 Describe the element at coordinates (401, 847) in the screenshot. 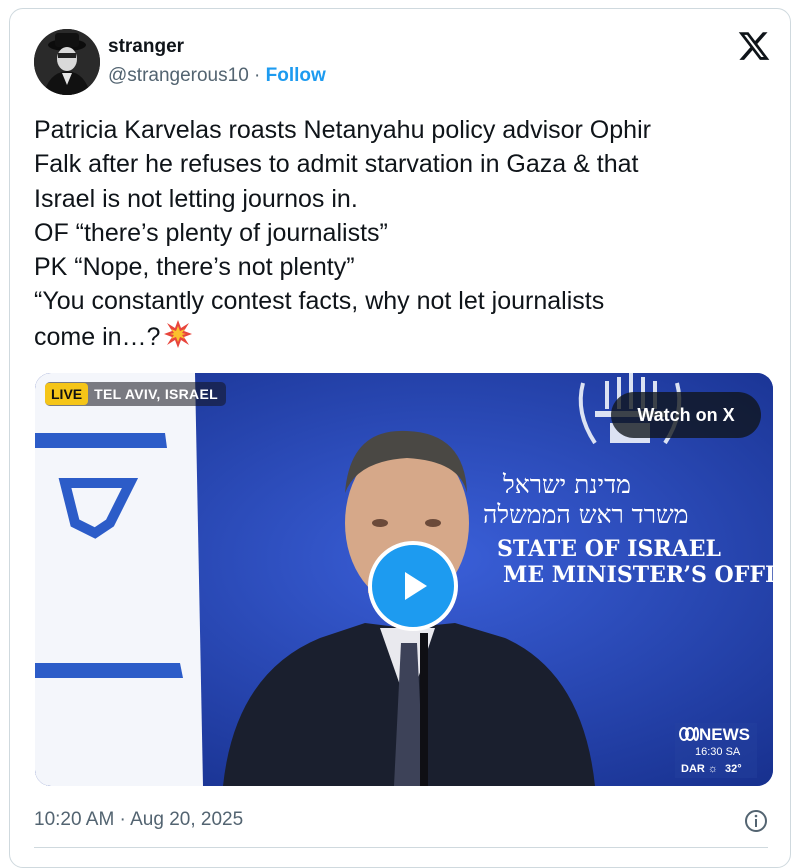

I see `divider` at that location.